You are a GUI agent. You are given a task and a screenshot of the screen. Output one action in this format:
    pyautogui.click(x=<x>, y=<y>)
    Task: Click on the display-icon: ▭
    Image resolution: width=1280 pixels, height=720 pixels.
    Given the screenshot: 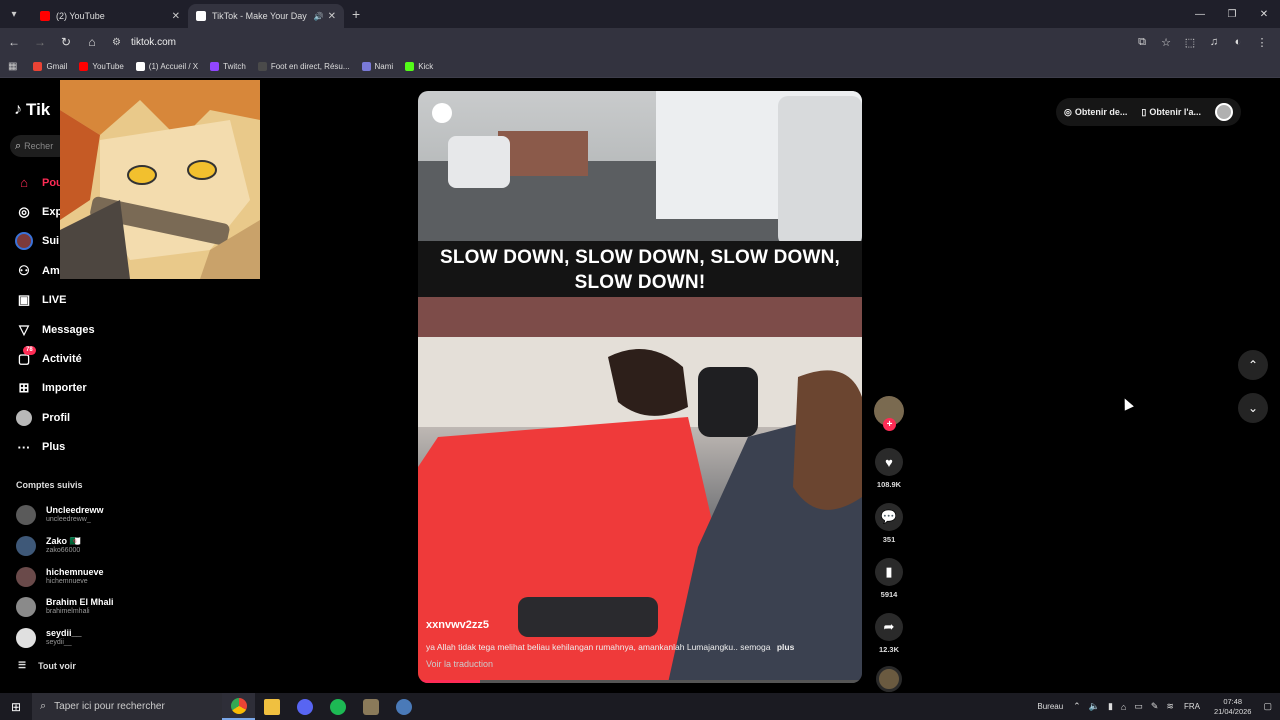 What is the action you would take?
    pyautogui.click(x=1138, y=706)
    